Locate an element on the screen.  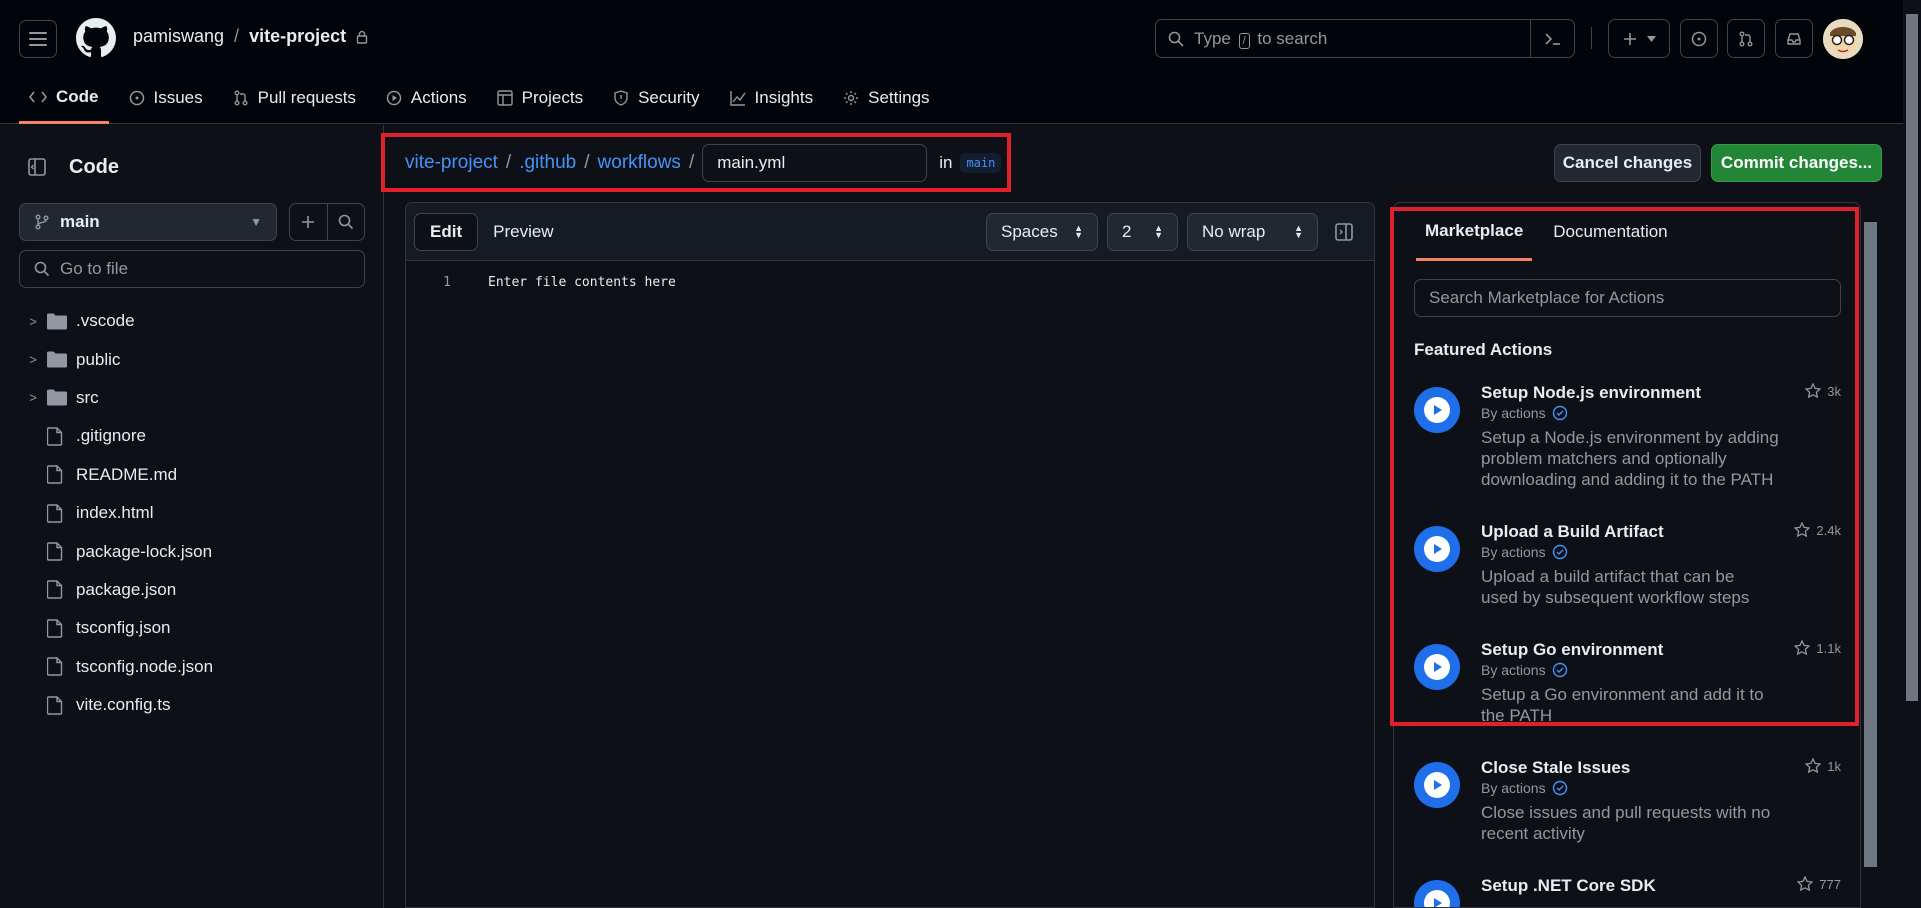
file-icon is located at coordinates (55, 628).